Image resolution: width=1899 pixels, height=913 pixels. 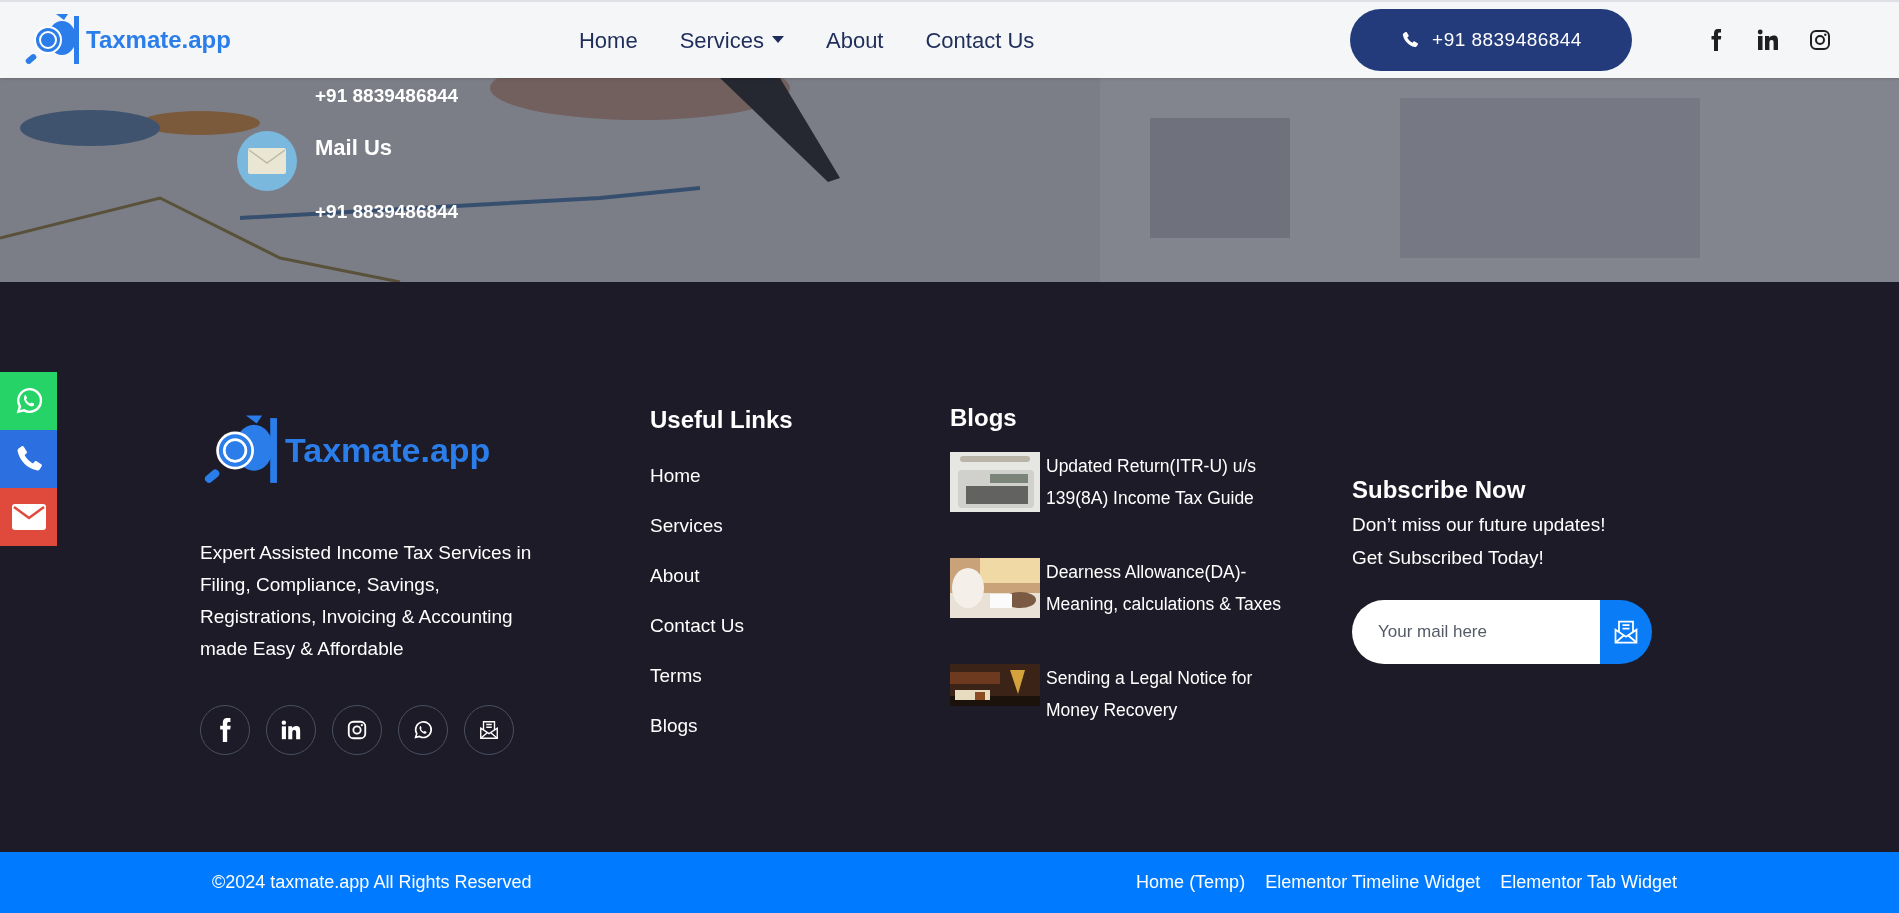 I want to click on subscribe-text: Don’t miss our future updates!, so click(x=1479, y=525).